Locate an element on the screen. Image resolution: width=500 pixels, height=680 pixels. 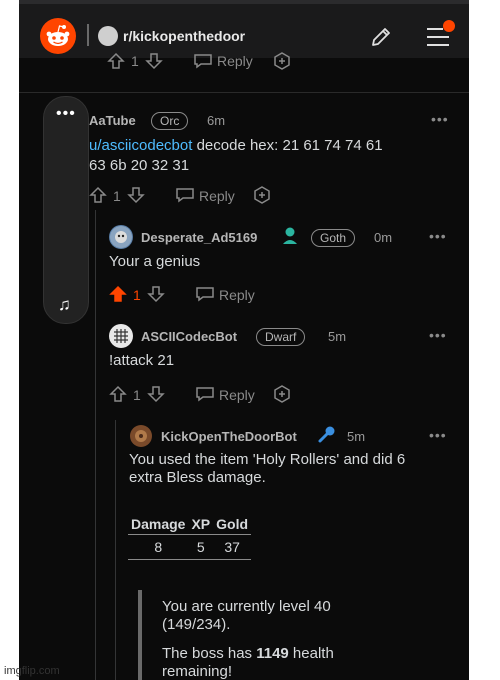
subreddit-name: r/kickopenthedoor is located at coordinates (184, 36).